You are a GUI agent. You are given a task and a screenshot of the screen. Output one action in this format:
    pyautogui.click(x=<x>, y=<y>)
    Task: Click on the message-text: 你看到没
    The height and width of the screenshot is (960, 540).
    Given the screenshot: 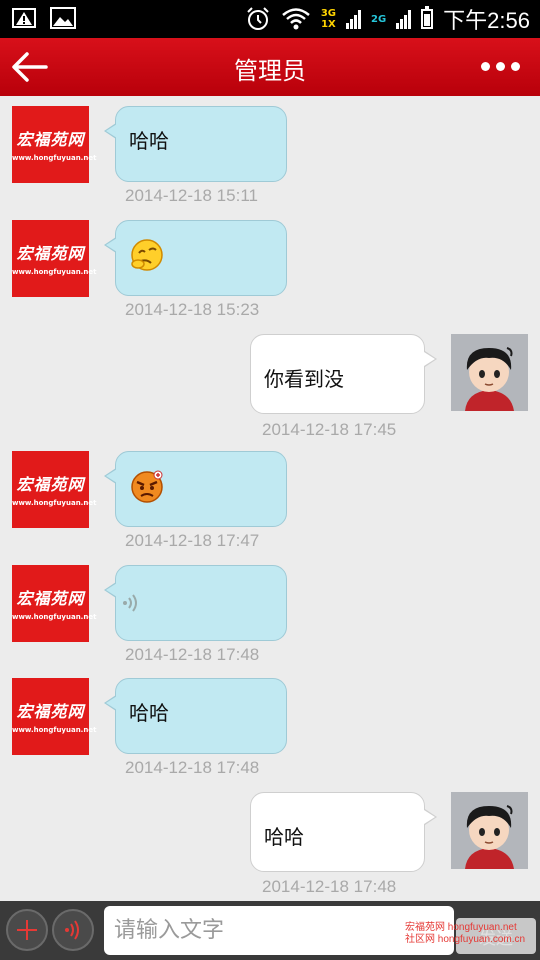 What is the action you would take?
    pyautogui.click(x=304, y=379)
    